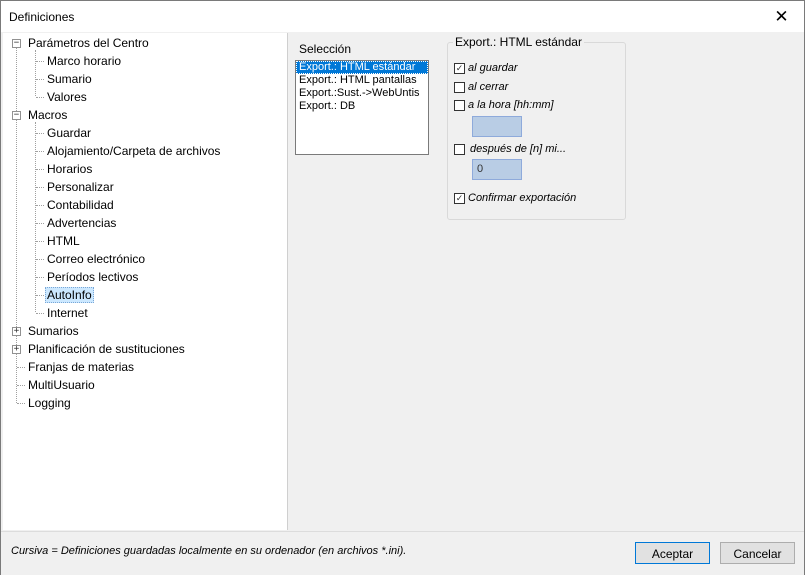  What do you see at coordinates (362, 93) in the screenshot?
I see `list-item: Export.:Sust.->WebUntis` at bounding box center [362, 93].